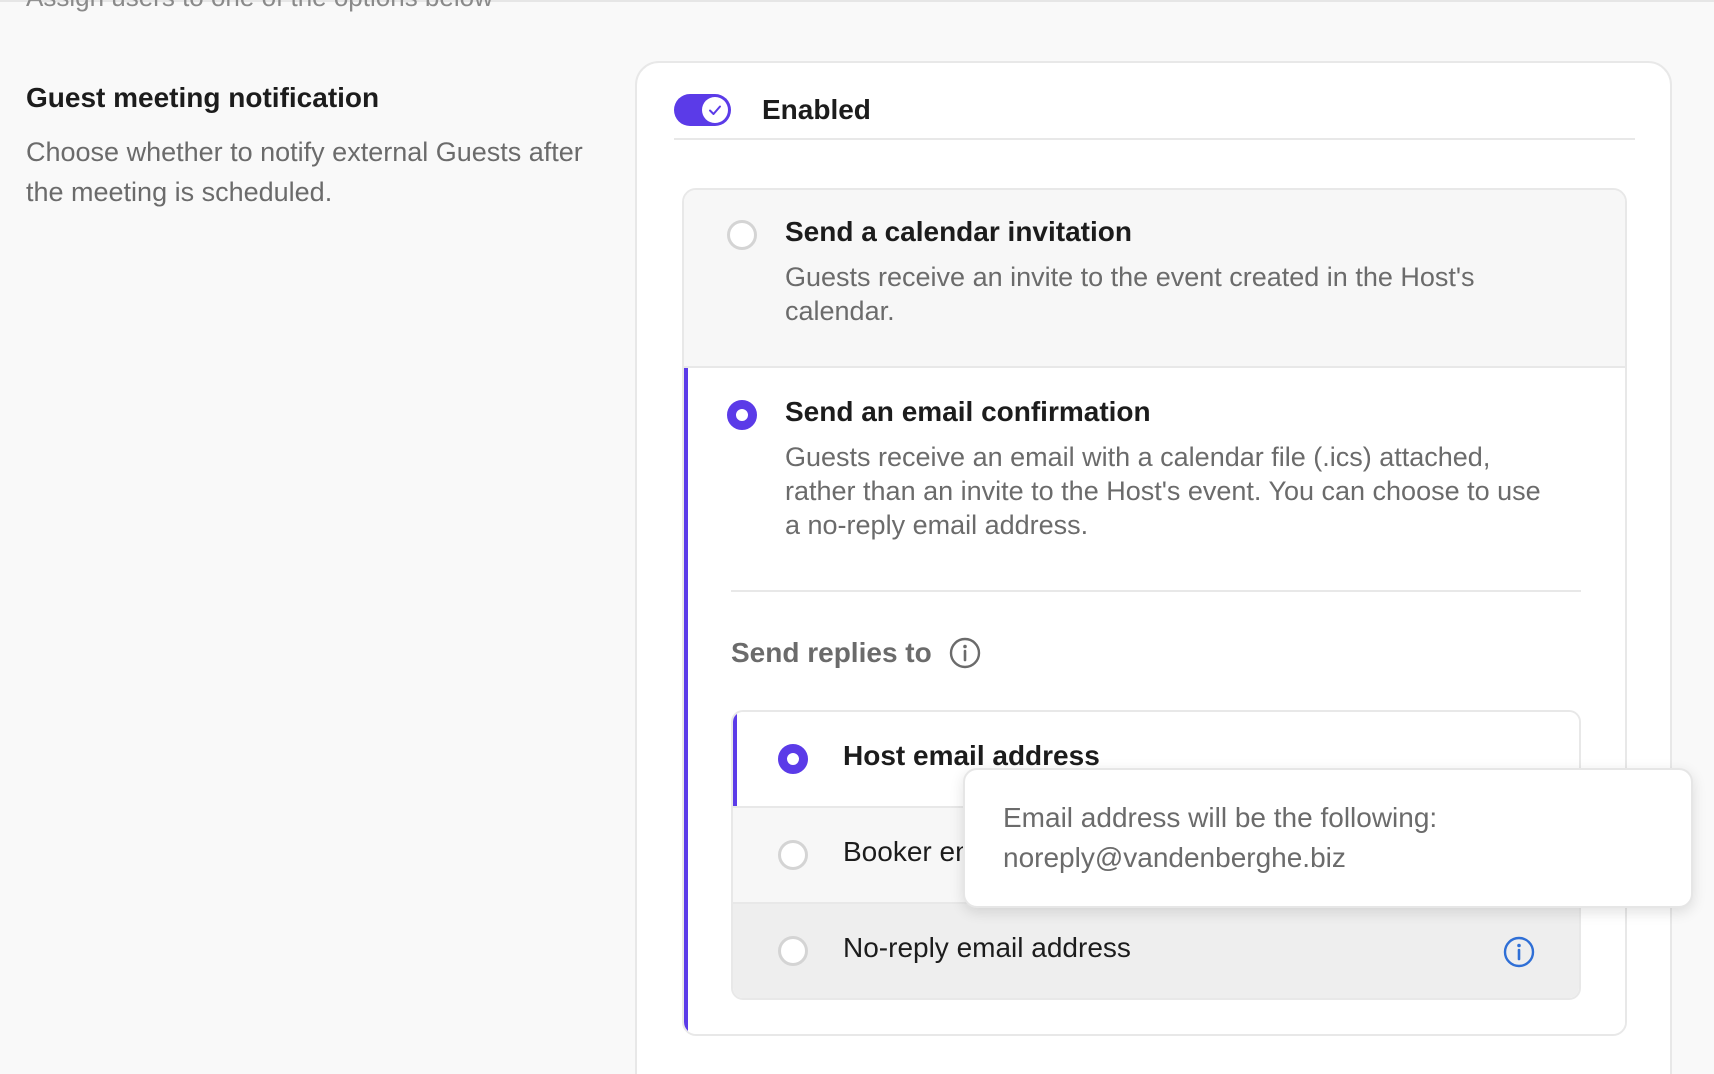 This screenshot has height=1074, width=1714. What do you see at coordinates (1154, 139) in the screenshot?
I see `toggle-divider` at bounding box center [1154, 139].